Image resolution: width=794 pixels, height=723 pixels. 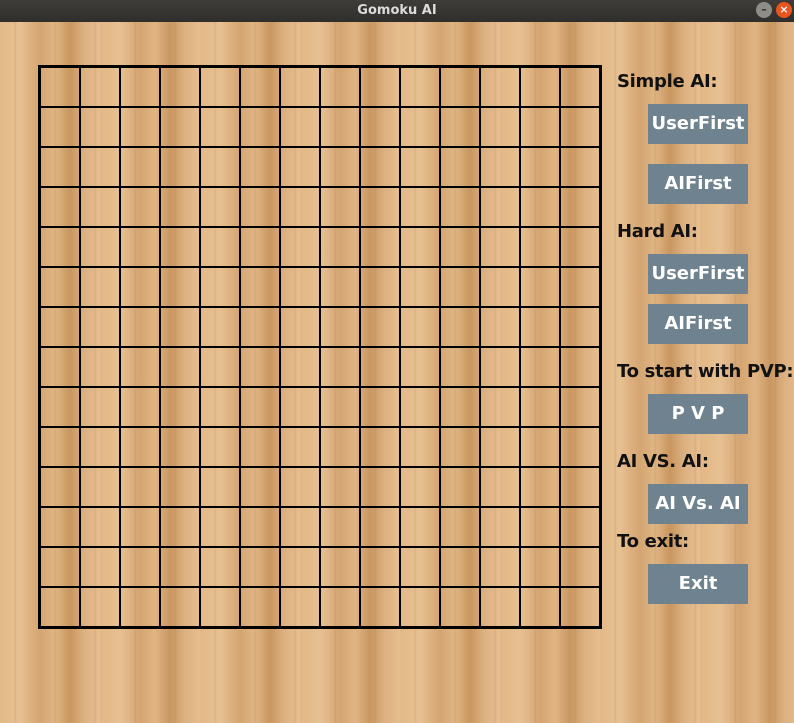 What do you see at coordinates (698, 504) in the screenshot?
I see `ai-vs-ai-button: AI Vs. AI` at bounding box center [698, 504].